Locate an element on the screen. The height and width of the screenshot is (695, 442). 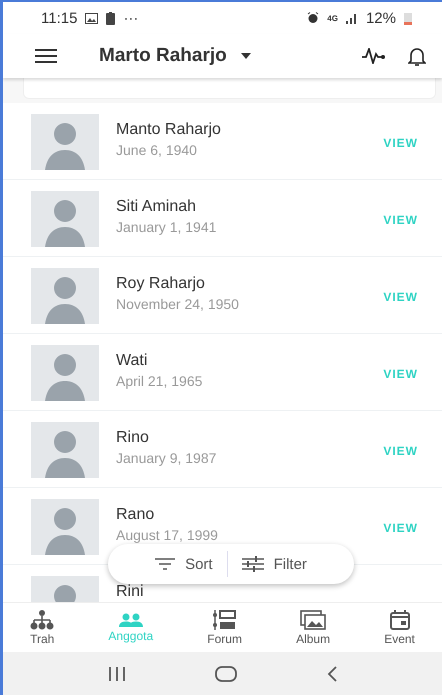
member-birthdate: April 21, 1965 is located at coordinates (160, 381).